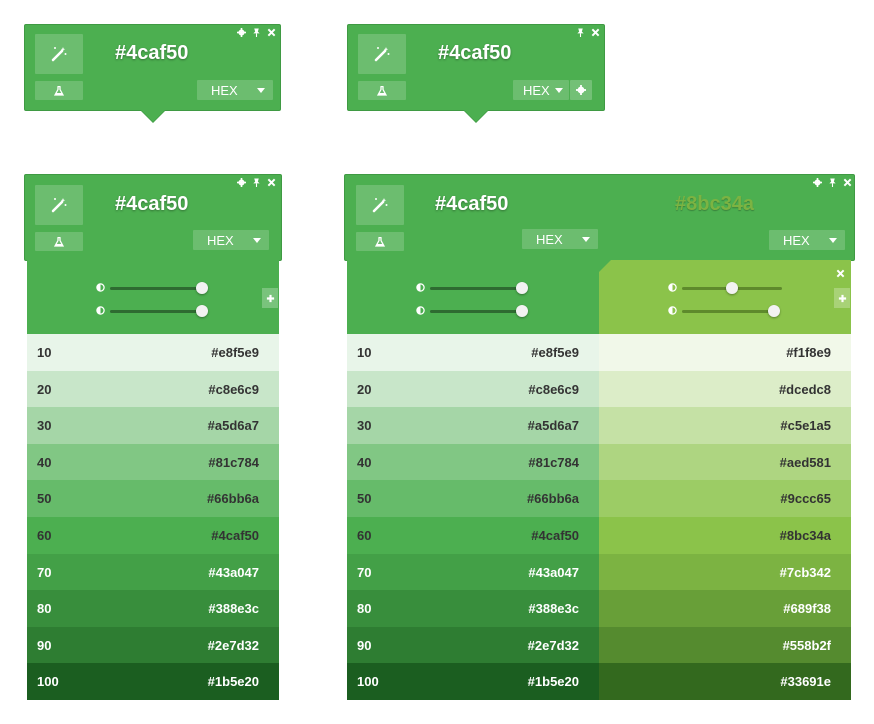 Image resolution: width=874 pixels, height=724 pixels. I want to click on shade-row: #9ccc65, so click(725, 499).